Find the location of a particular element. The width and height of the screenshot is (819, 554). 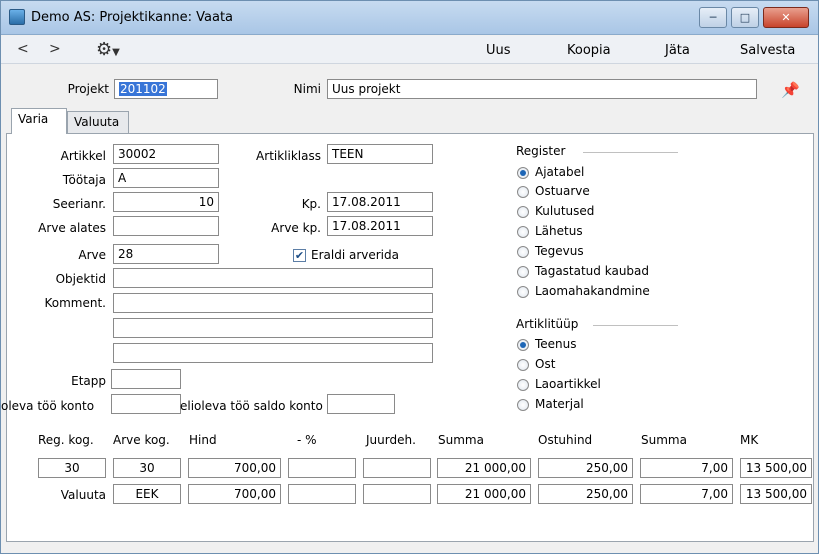

arve-field: 28 is located at coordinates (166, 254).